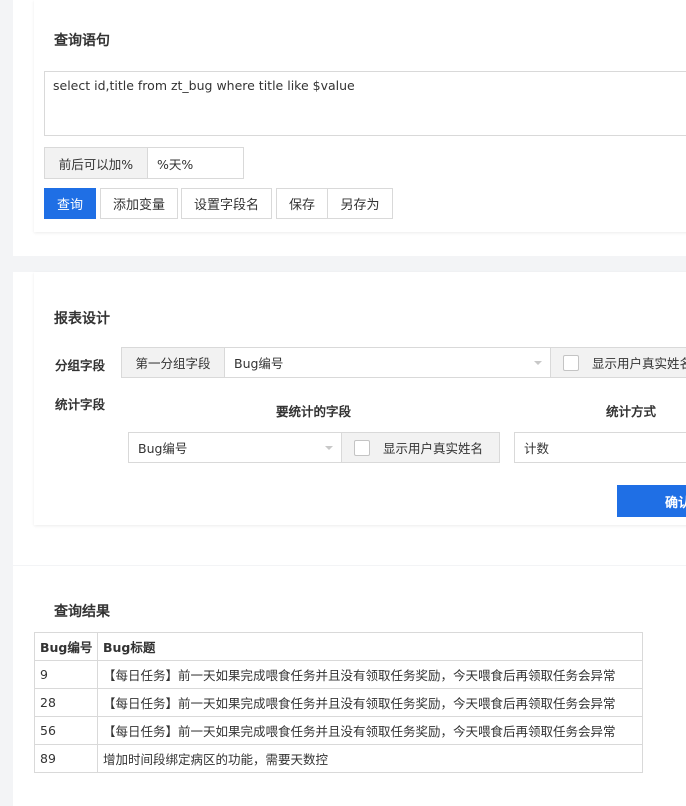  Describe the element at coordinates (82, 319) in the screenshot. I see `report-section-title: 报表设计` at that location.